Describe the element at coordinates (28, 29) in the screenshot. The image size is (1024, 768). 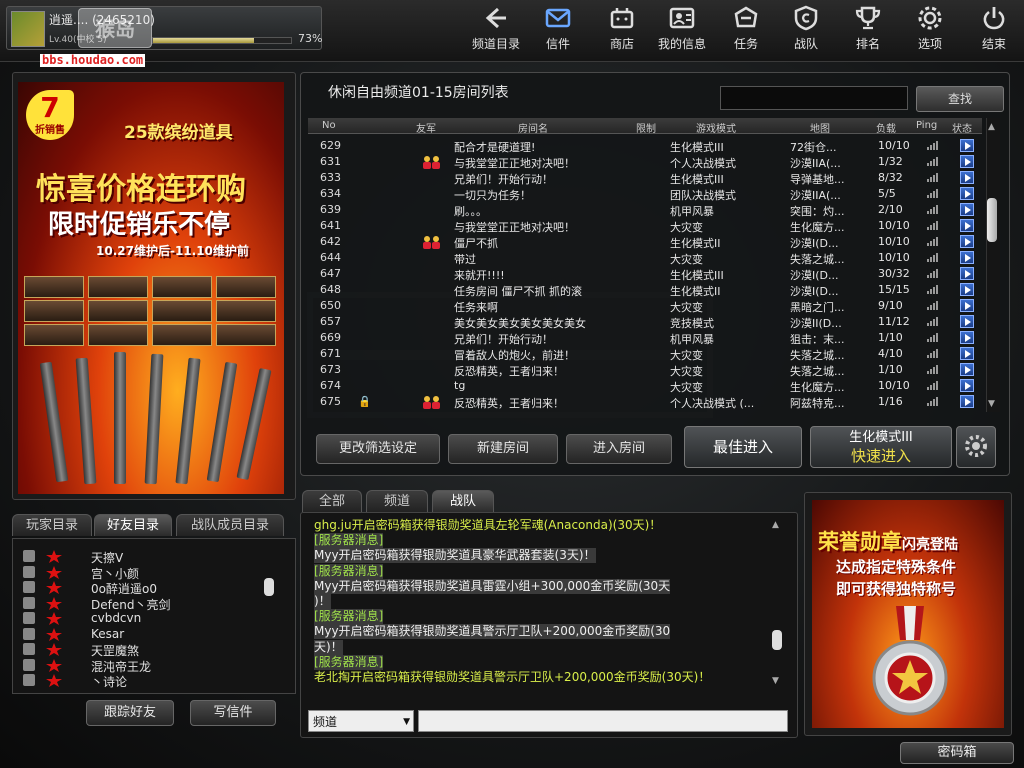
I see `avatar` at that location.